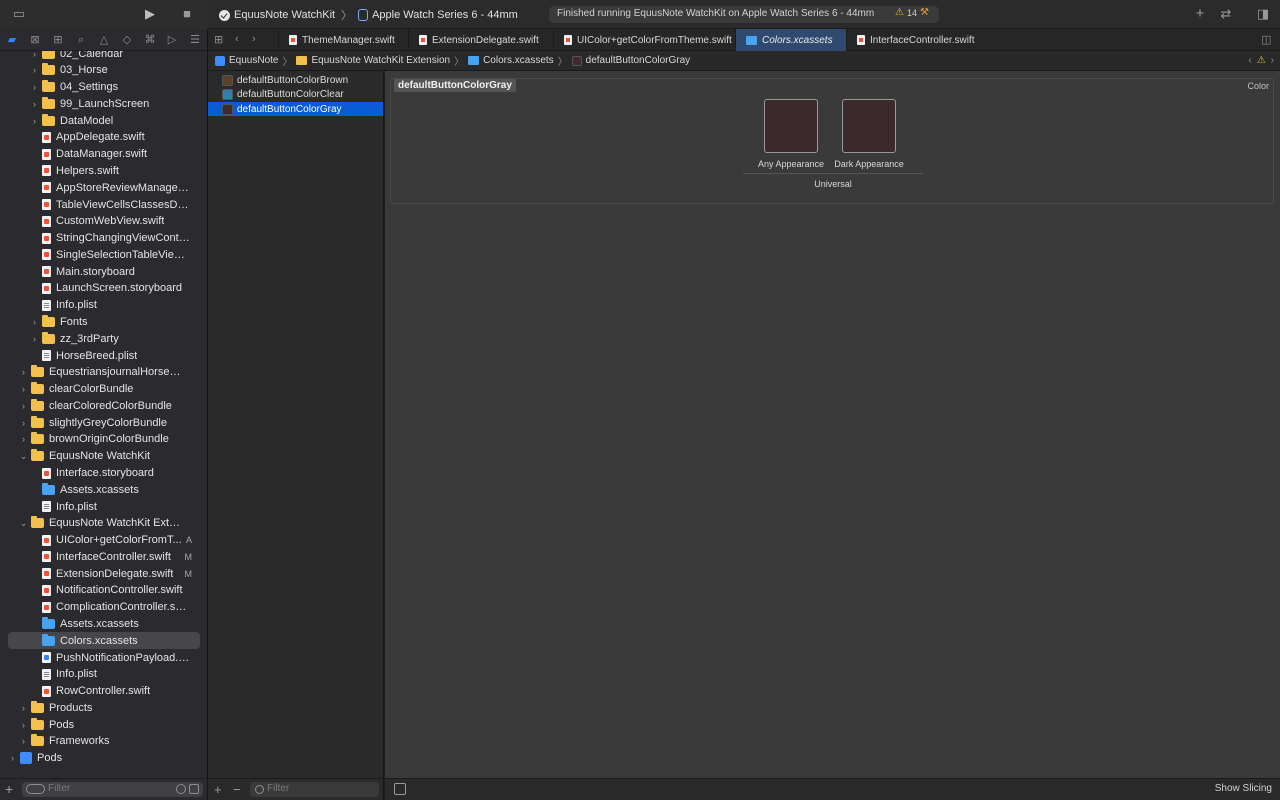  Describe the element at coordinates (187, 14) in the screenshot. I see `stop-icon: ■` at that location.